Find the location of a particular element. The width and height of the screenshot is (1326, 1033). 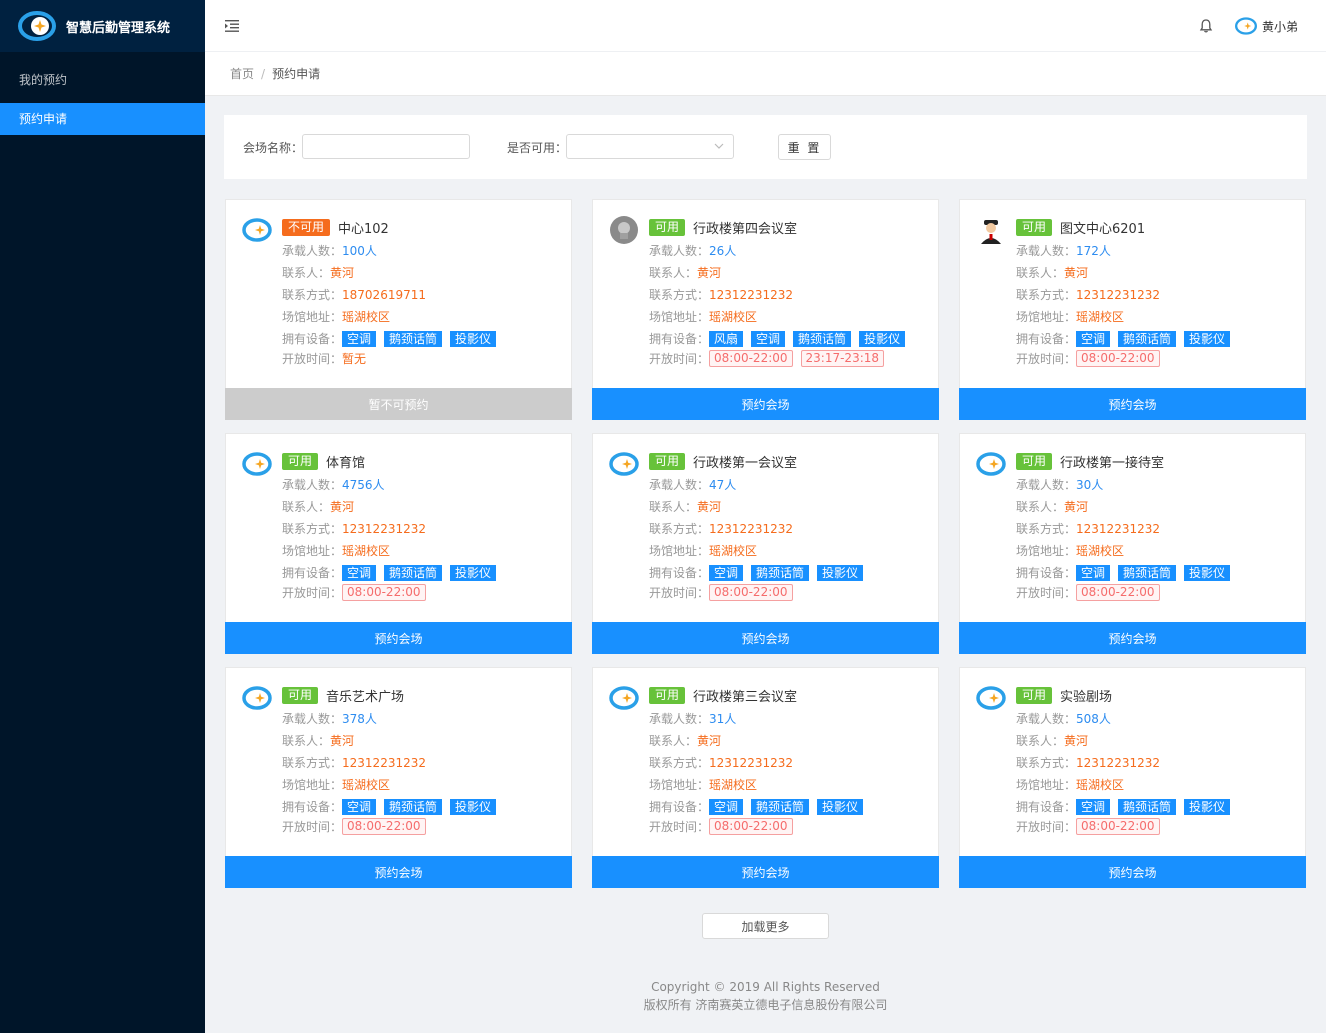

open-time-row: 开放时间： 暂无 is located at coordinates (324, 358).